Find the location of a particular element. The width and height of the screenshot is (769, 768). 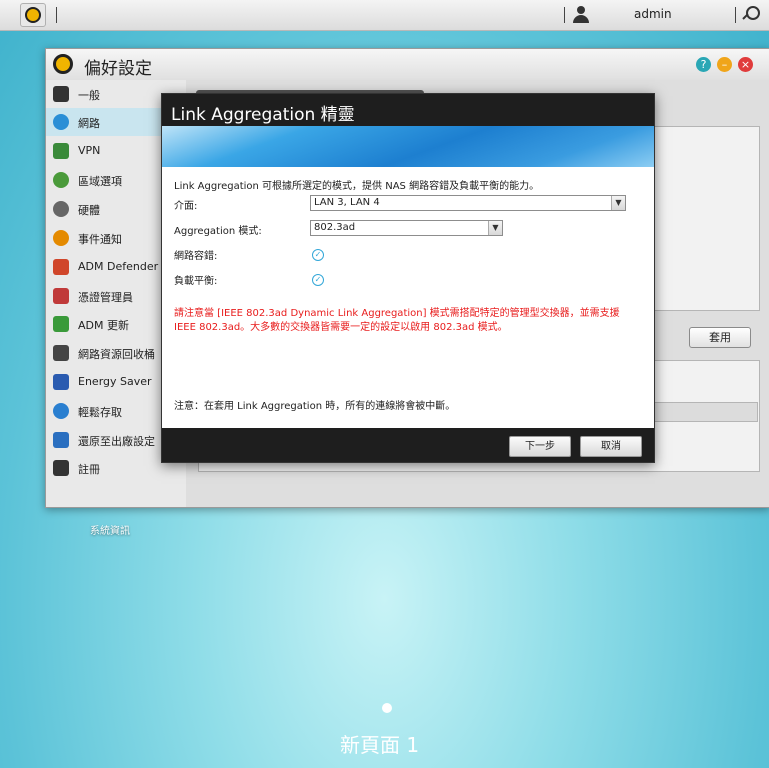

restore-icon is located at coordinates (61, 440).